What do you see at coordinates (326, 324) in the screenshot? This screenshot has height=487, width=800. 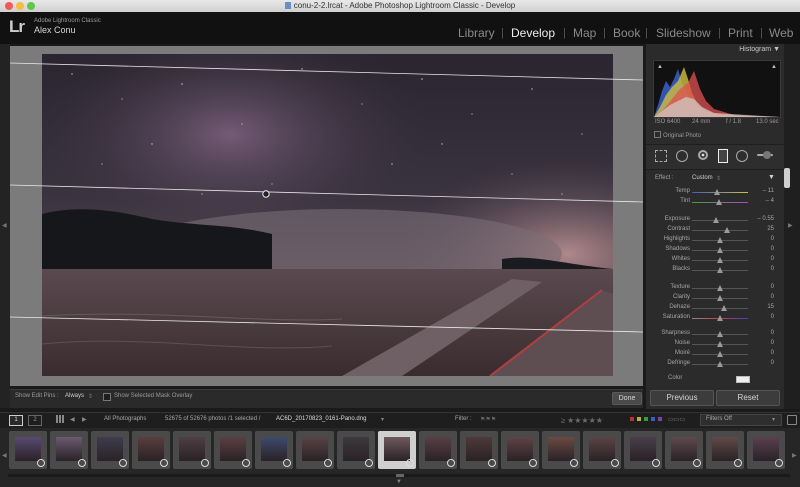 I see `filter-line-bottom` at bounding box center [326, 324].